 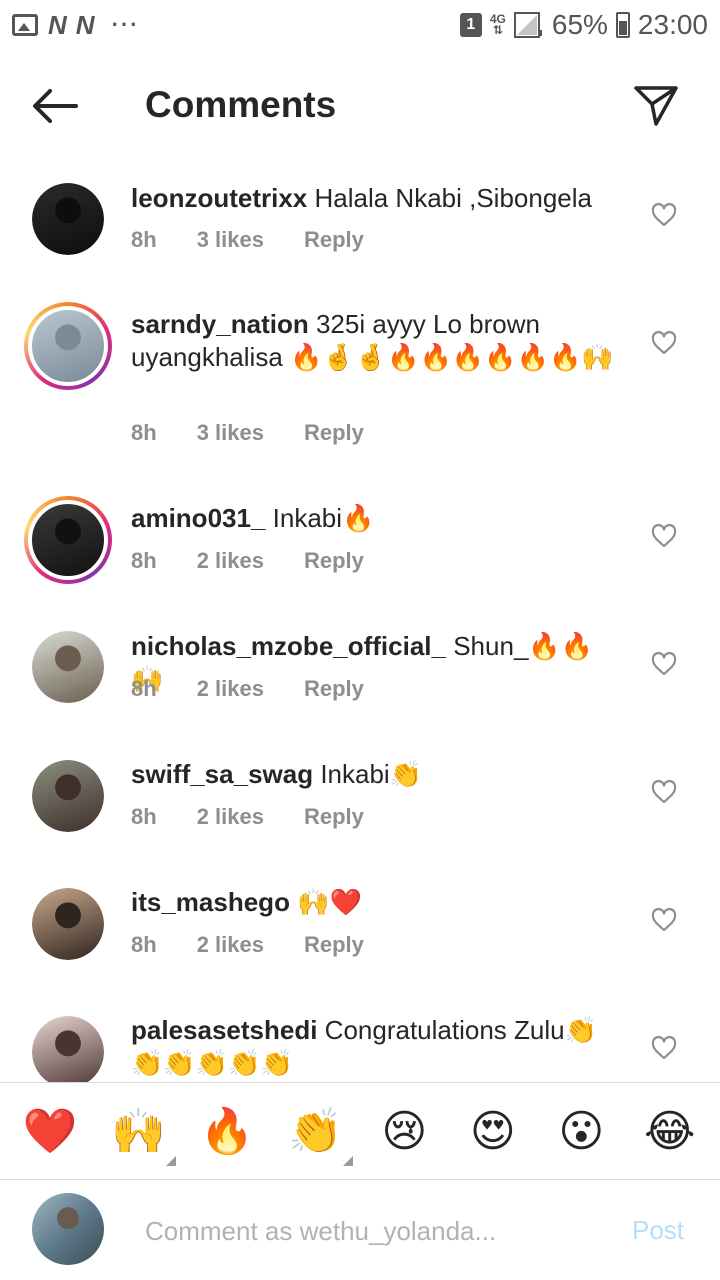 I want to click on comment-text: Inkabi🔥, so click(x=323, y=518).